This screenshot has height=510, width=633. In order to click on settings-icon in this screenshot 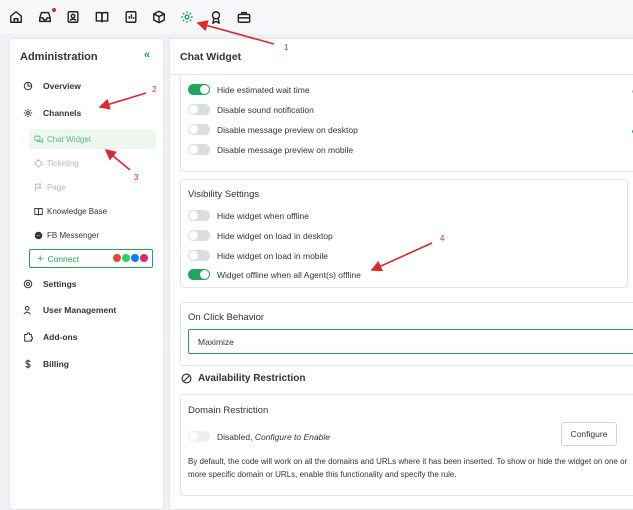, I will do `click(27, 284)`.